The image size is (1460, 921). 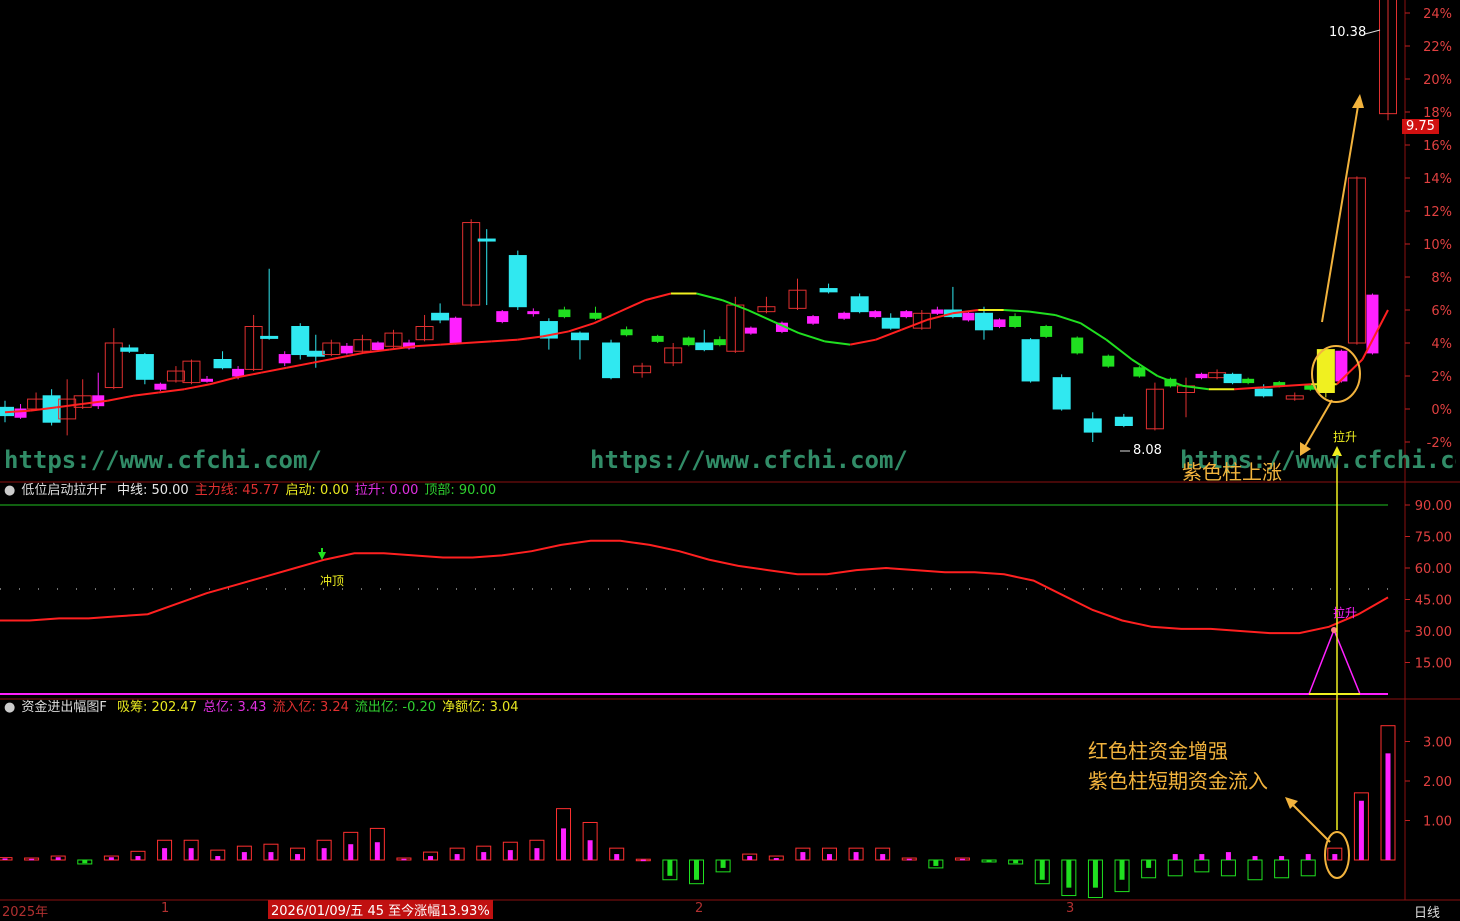 What do you see at coordinates (1158, 751) in the screenshot?
I see `annotation-red-bar: 红色柱资金增强` at bounding box center [1158, 751].